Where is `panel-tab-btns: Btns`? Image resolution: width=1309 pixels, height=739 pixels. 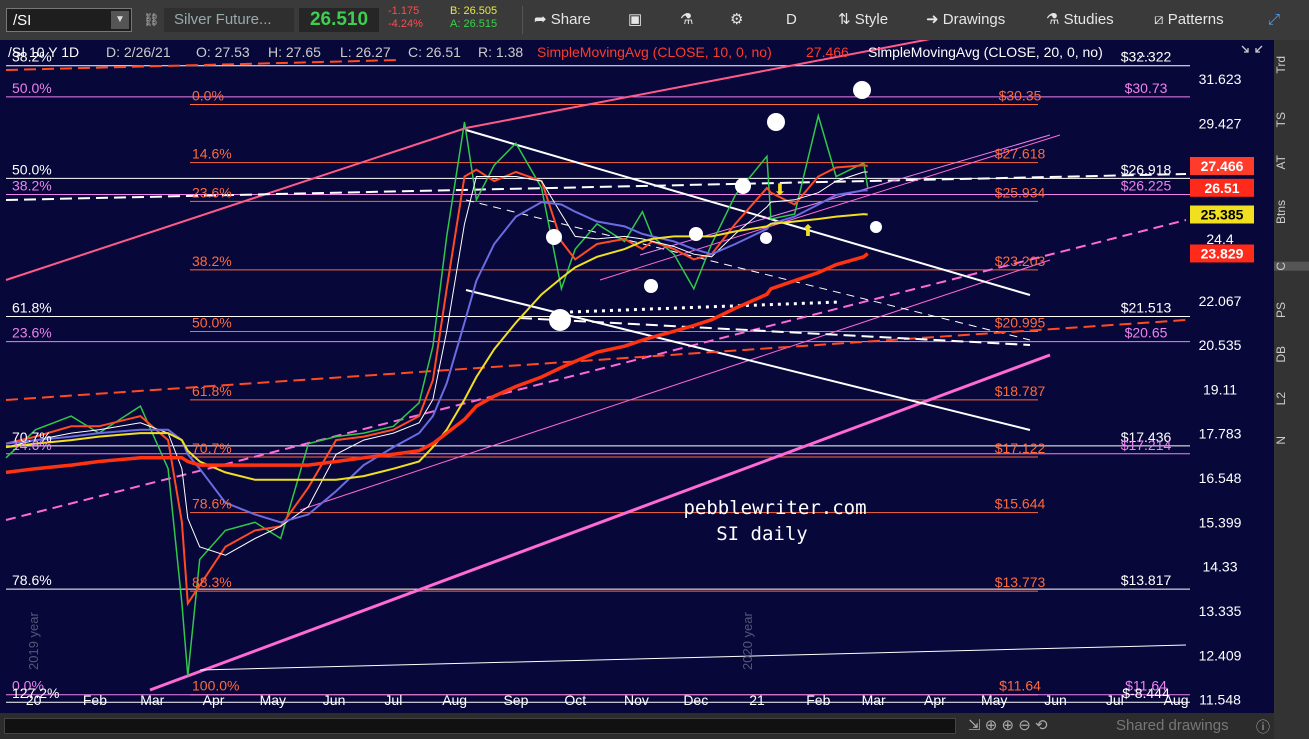 panel-tab-btns: Btns is located at coordinates (1291, 212).